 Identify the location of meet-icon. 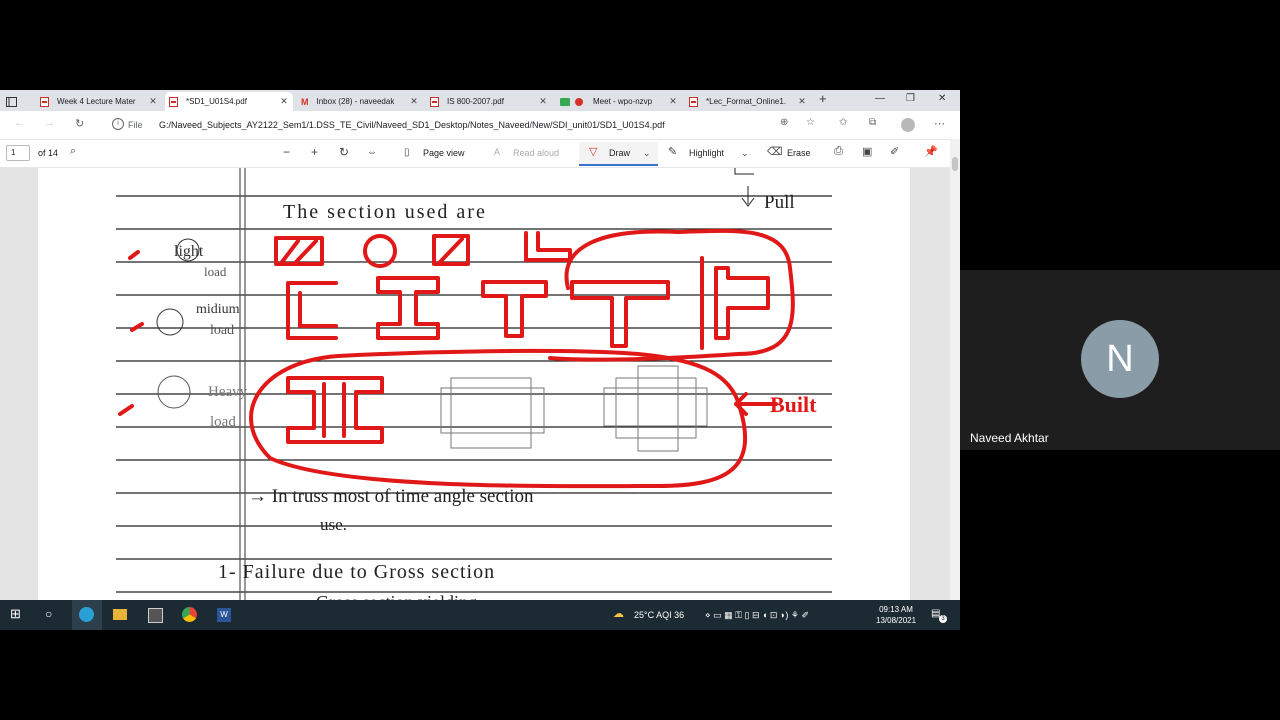
(565, 101).